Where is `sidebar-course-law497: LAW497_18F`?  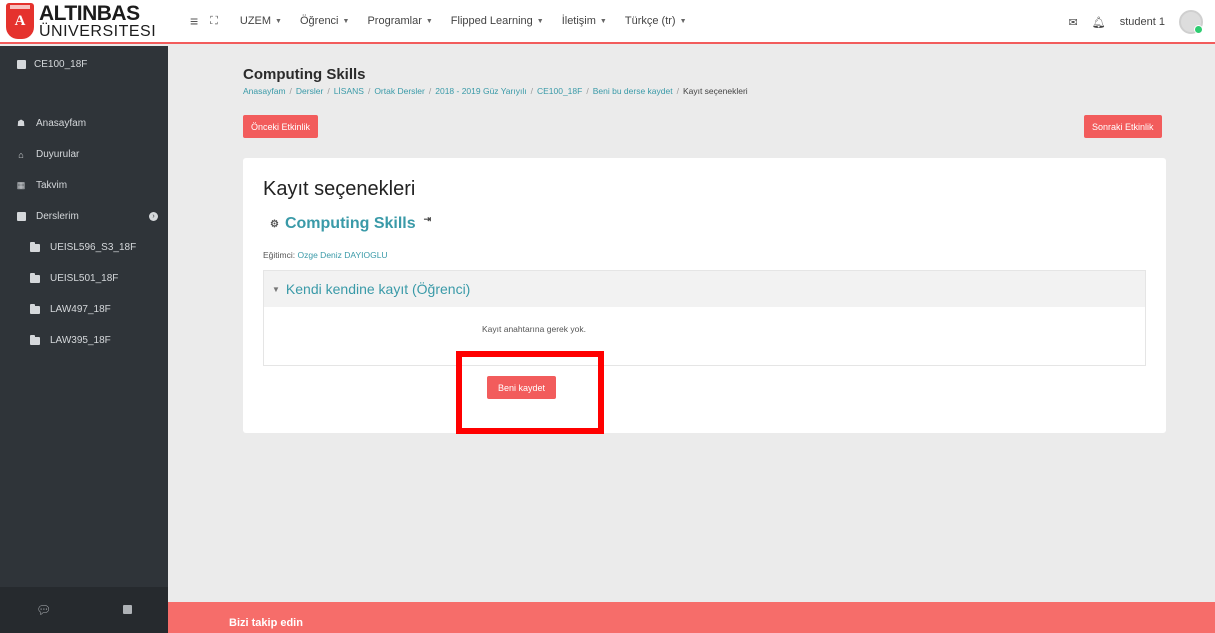
sidebar-course-law497: LAW497_18F is located at coordinates (84, 309).